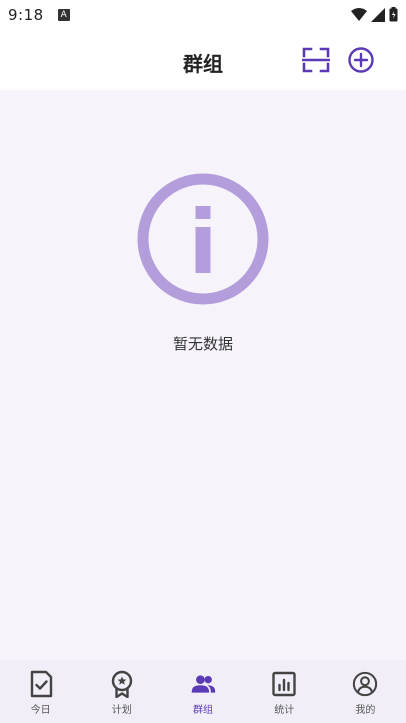  Describe the element at coordinates (393, 14) in the screenshot. I see `battery-icon` at that location.